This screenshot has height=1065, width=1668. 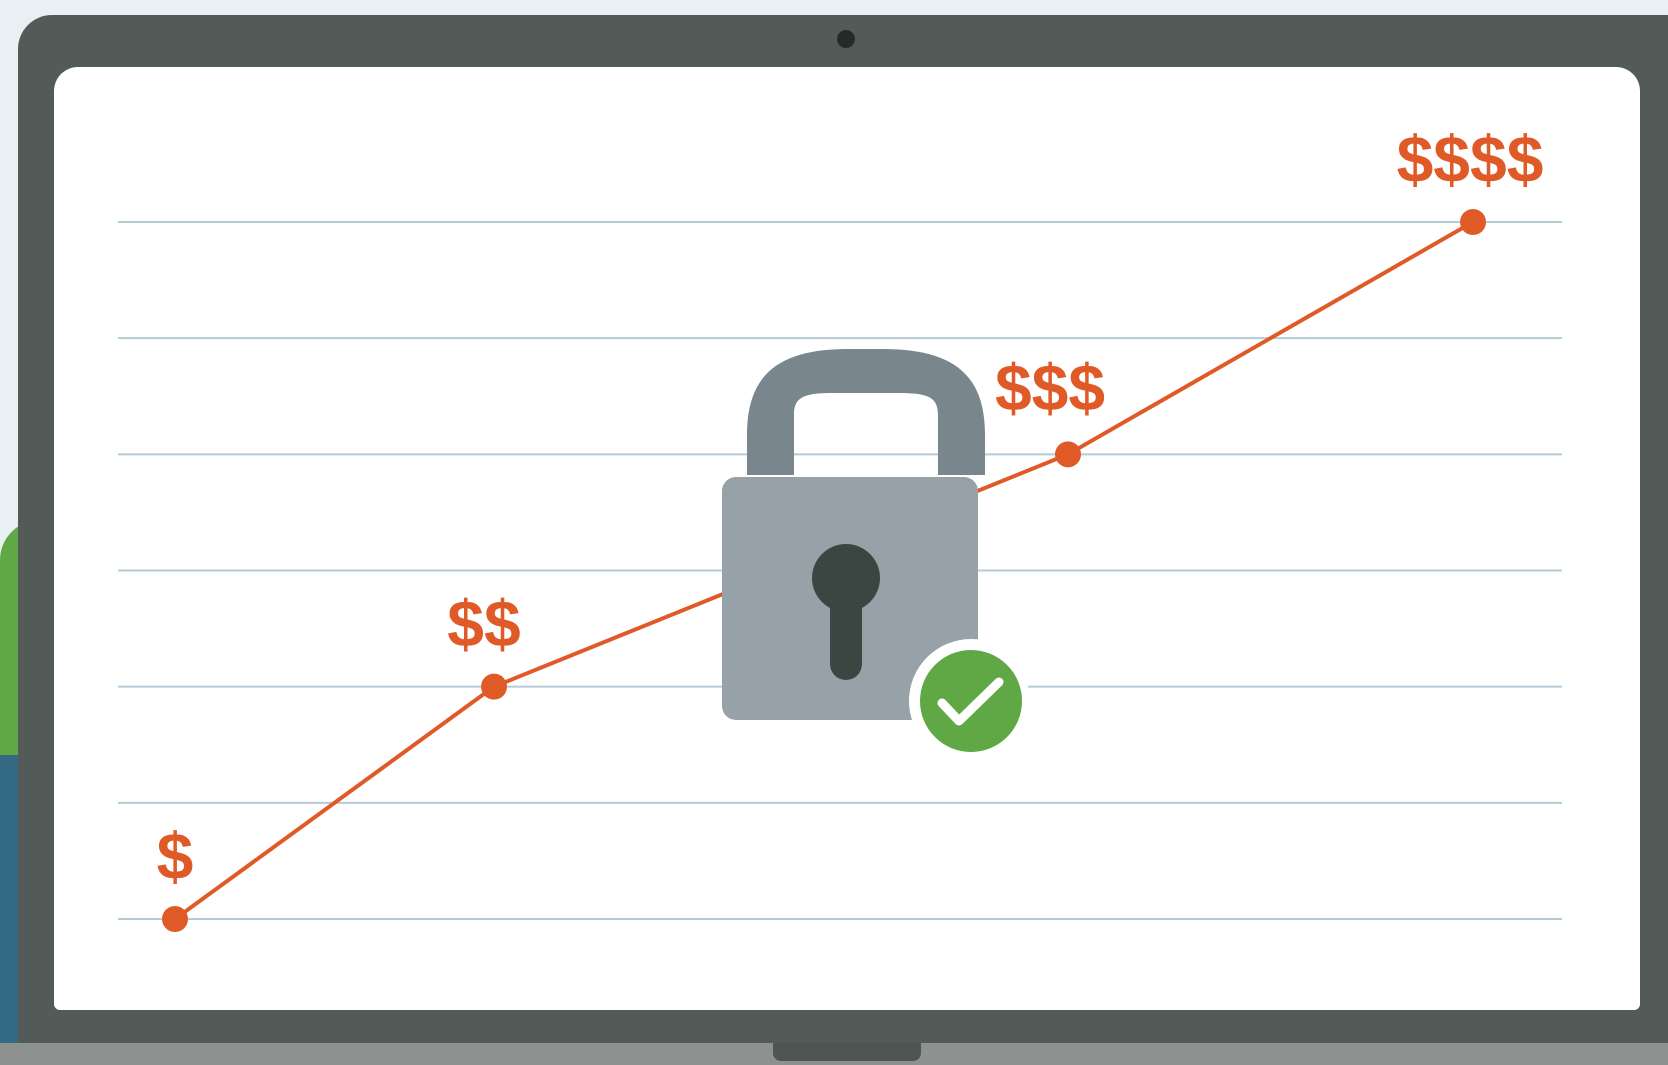 What do you see at coordinates (971, 701) in the screenshot?
I see `check-circle-icon` at bounding box center [971, 701].